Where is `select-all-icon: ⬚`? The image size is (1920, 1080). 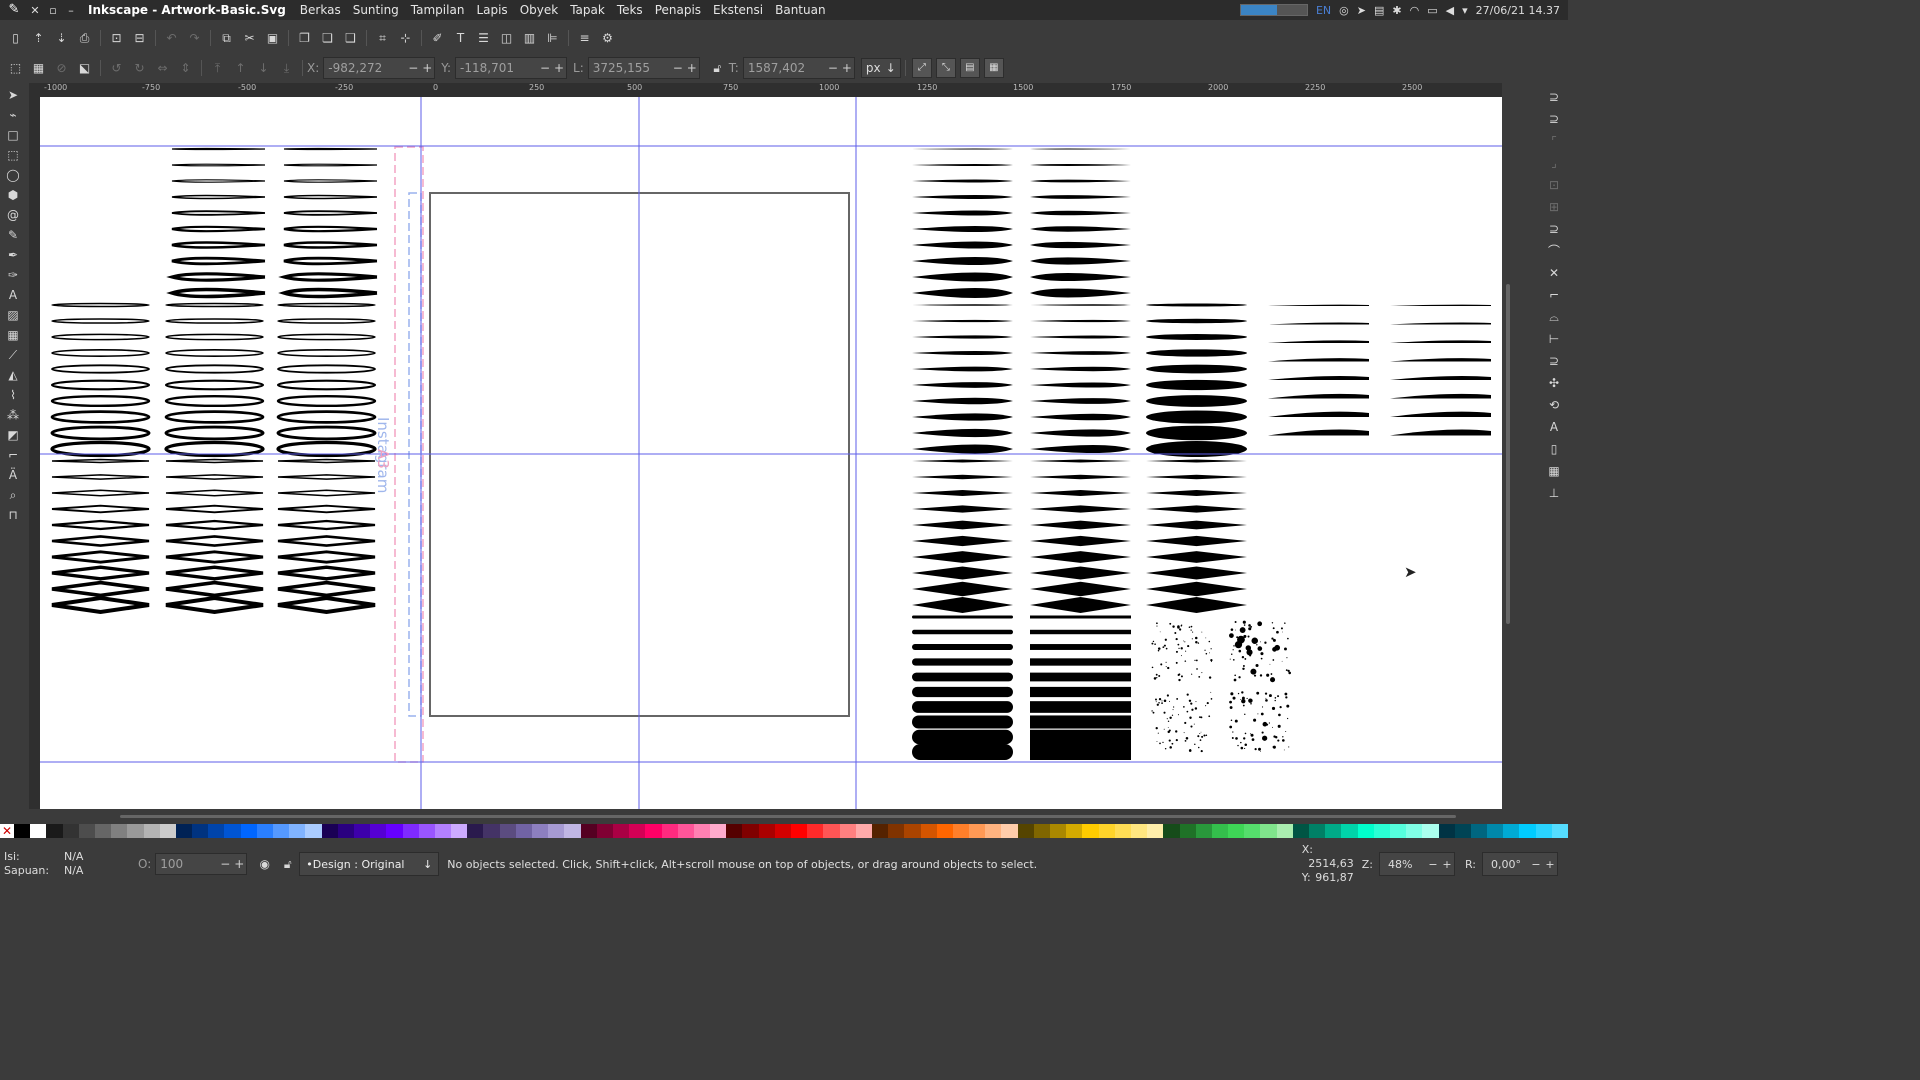 select-all-icon: ⬚ is located at coordinates (16, 68).